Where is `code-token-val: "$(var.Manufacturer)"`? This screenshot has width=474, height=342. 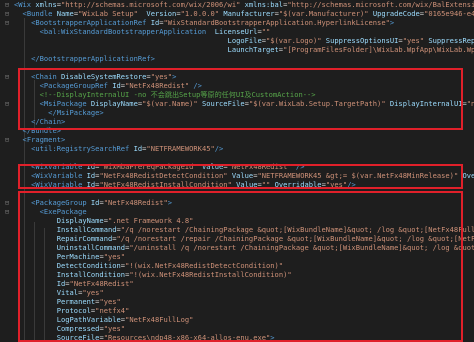
code-token-val: "$(var.Manufacturer)" is located at coordinates (323, 13).